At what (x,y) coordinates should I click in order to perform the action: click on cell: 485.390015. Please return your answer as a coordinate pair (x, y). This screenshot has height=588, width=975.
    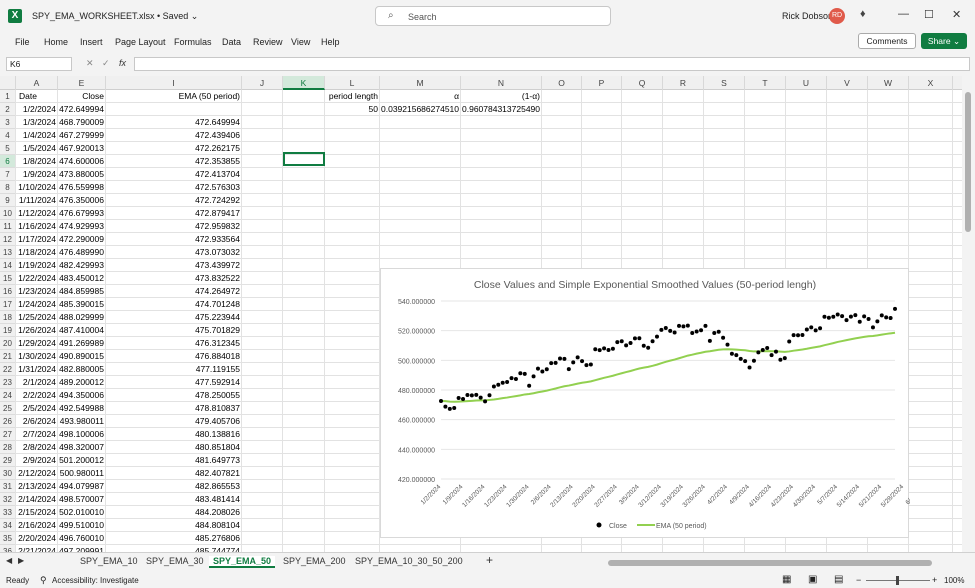
    Looking at the image, I should click on (81, 304).